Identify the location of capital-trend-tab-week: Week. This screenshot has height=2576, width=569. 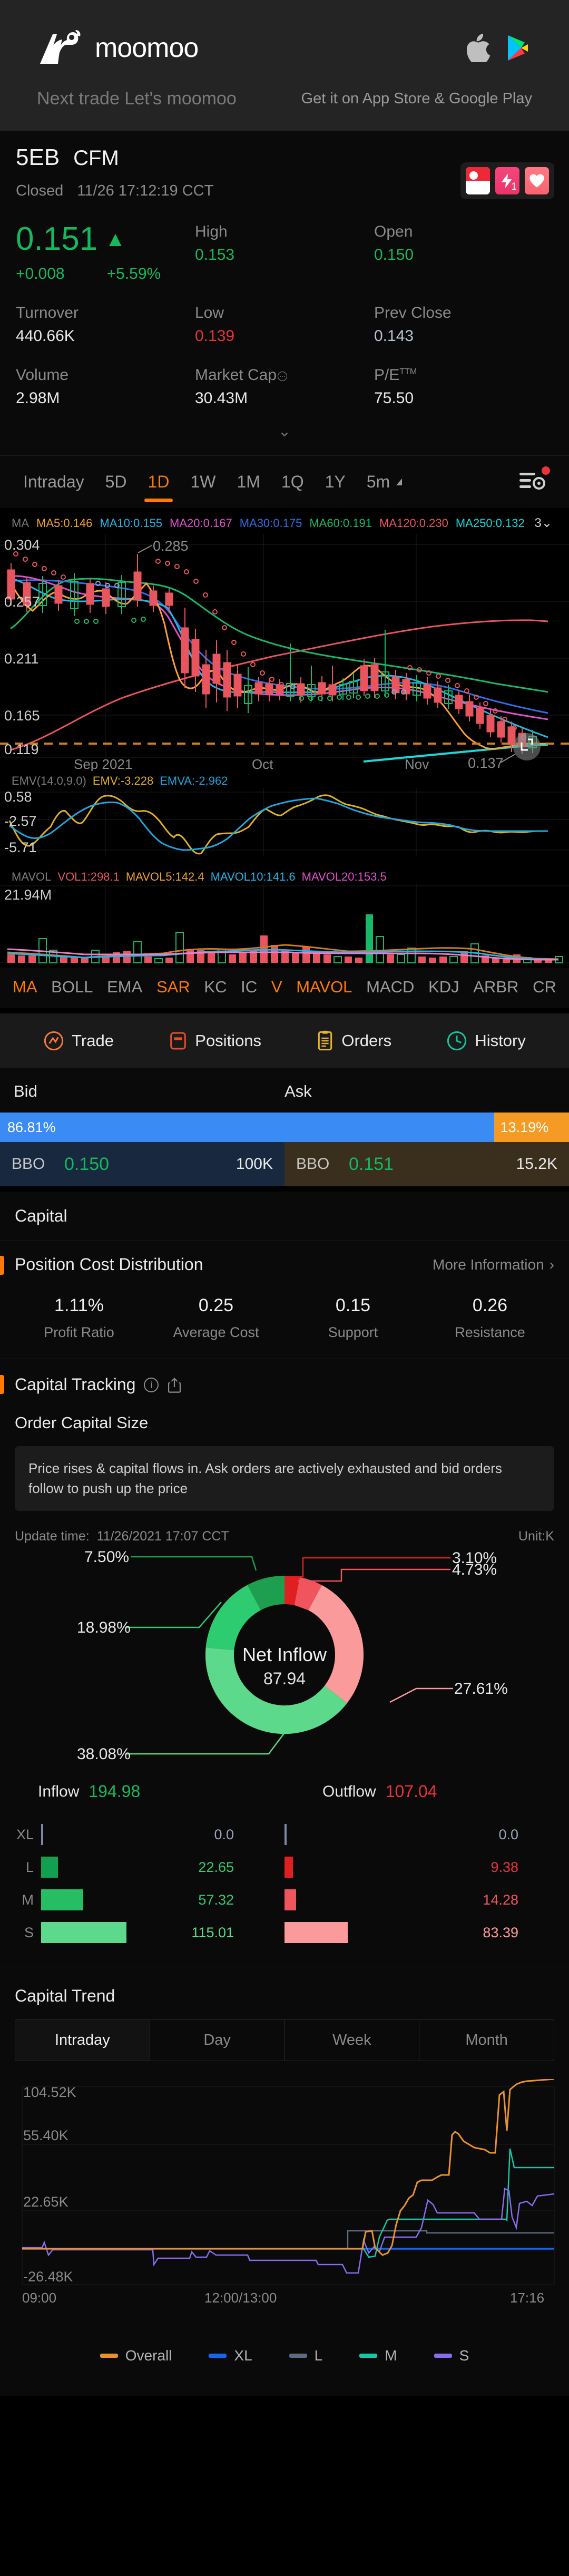
(353, 2040).